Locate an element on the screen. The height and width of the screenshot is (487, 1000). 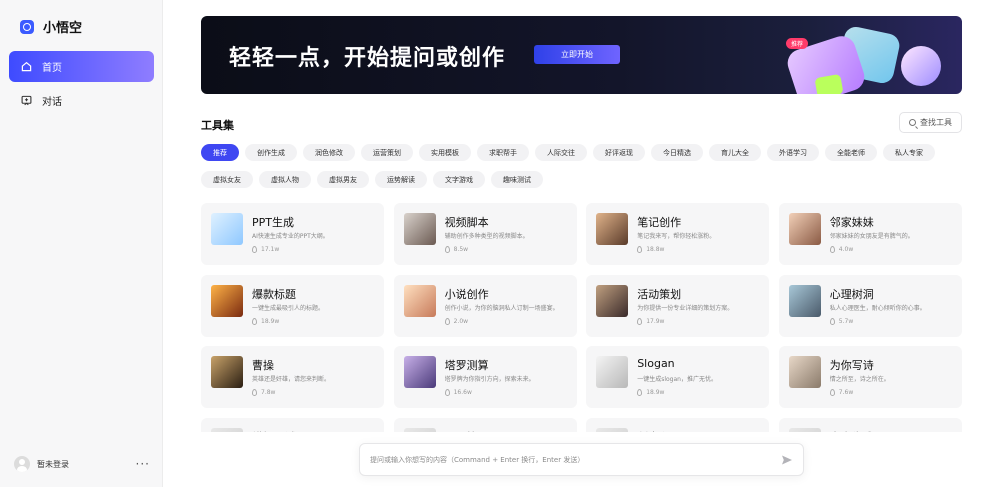
prompt-input is located at coordinates (575, 459).